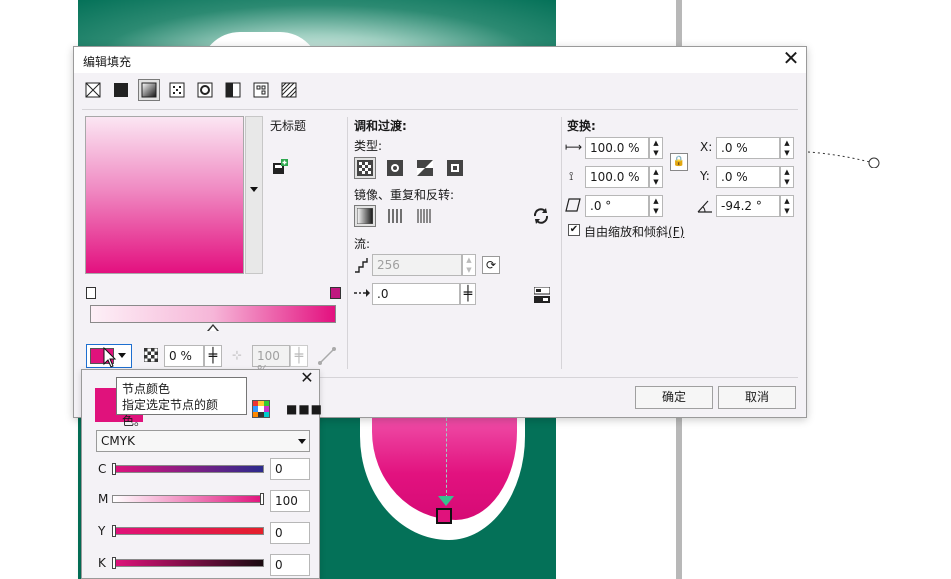 Image resolution: width=951 pixels, height=579 pixels. I want to click on smooth-transition-icon, so click(542, 295).